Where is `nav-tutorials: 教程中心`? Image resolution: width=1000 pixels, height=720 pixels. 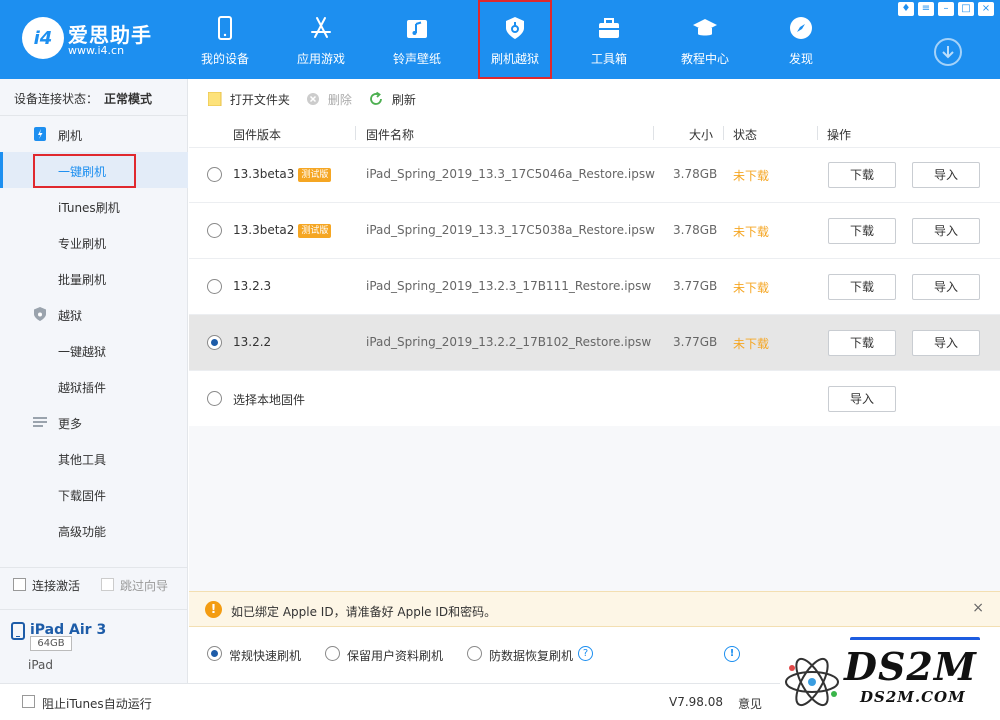
nav-tutorials: 教程中心 is located at coordinates (705, 39).